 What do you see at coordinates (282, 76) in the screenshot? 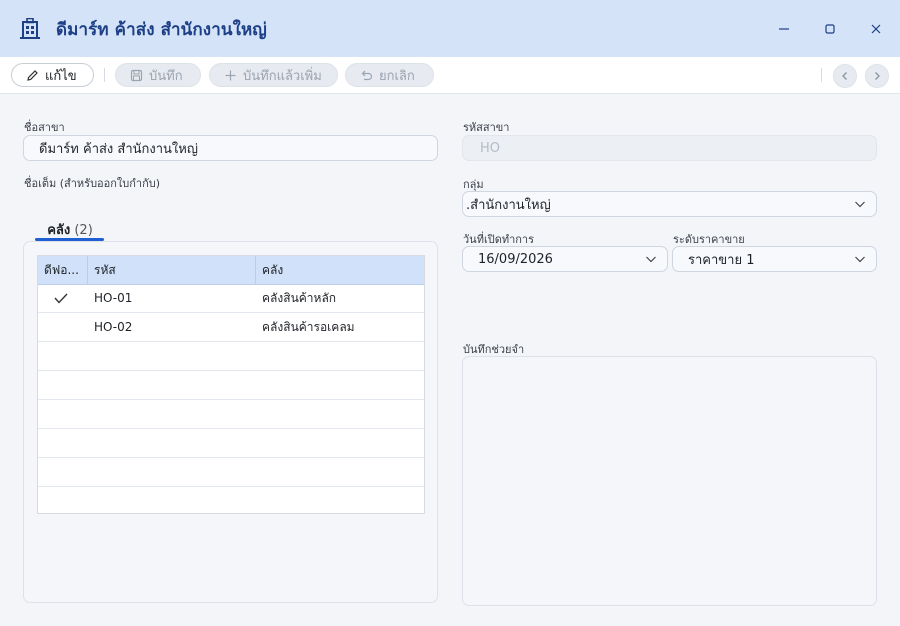
I see `save-and-new-button-label: บันทึกแล้วเพิ่ม` at bounding box center [282, 76].